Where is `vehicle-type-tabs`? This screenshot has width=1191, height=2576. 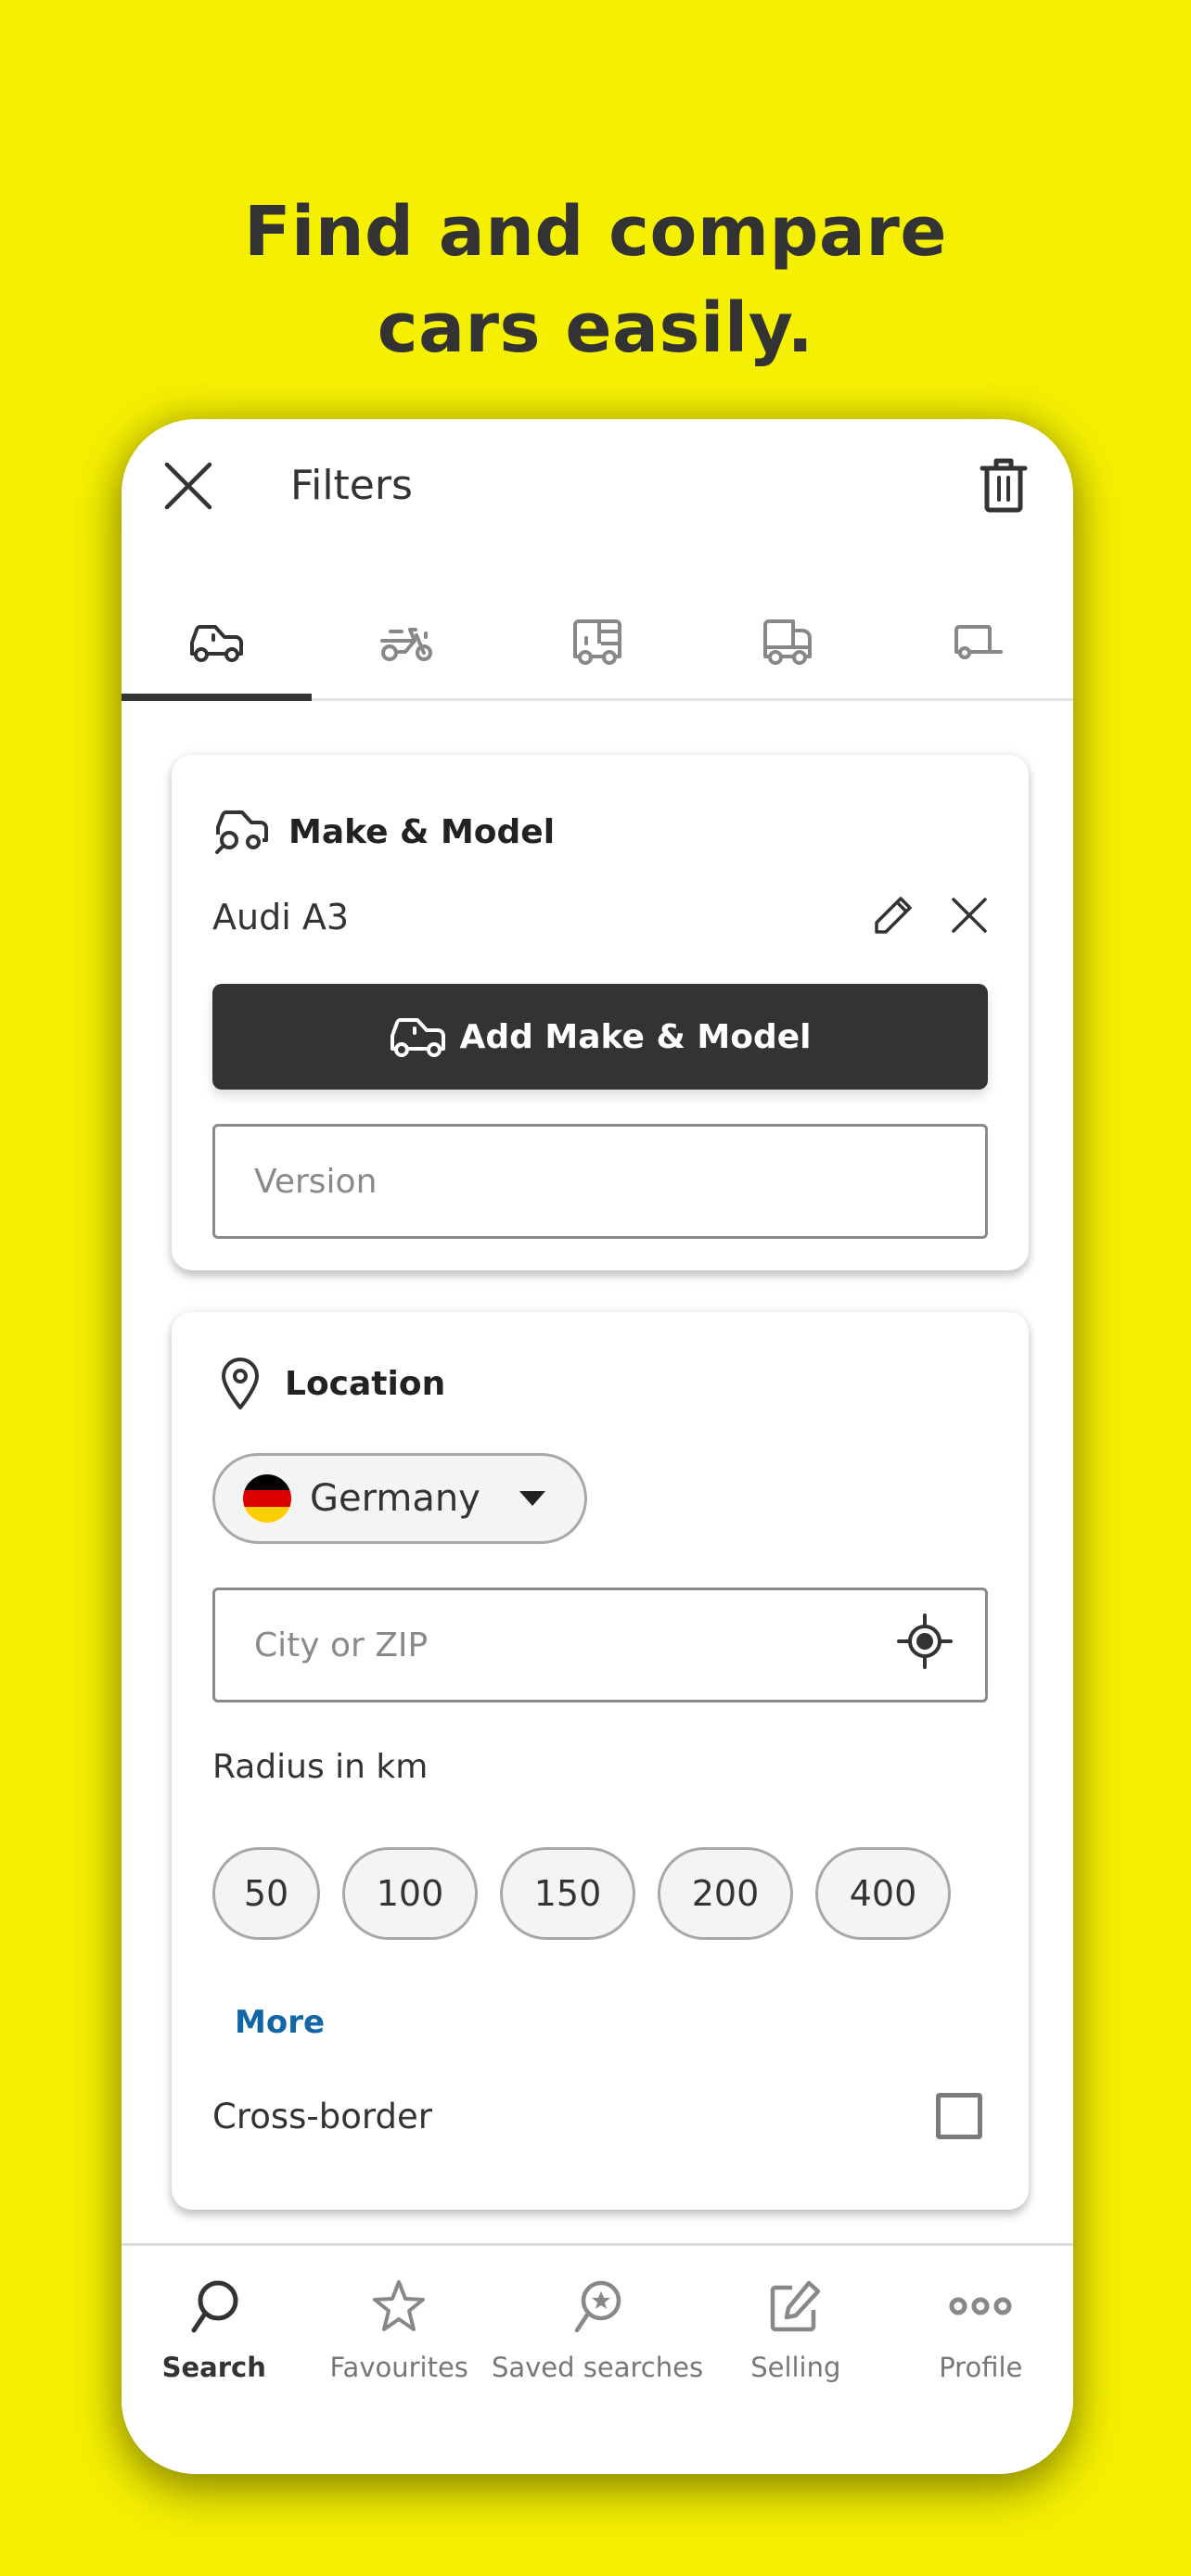
vehicle-type-tabs is located at coordinates (597, 643).